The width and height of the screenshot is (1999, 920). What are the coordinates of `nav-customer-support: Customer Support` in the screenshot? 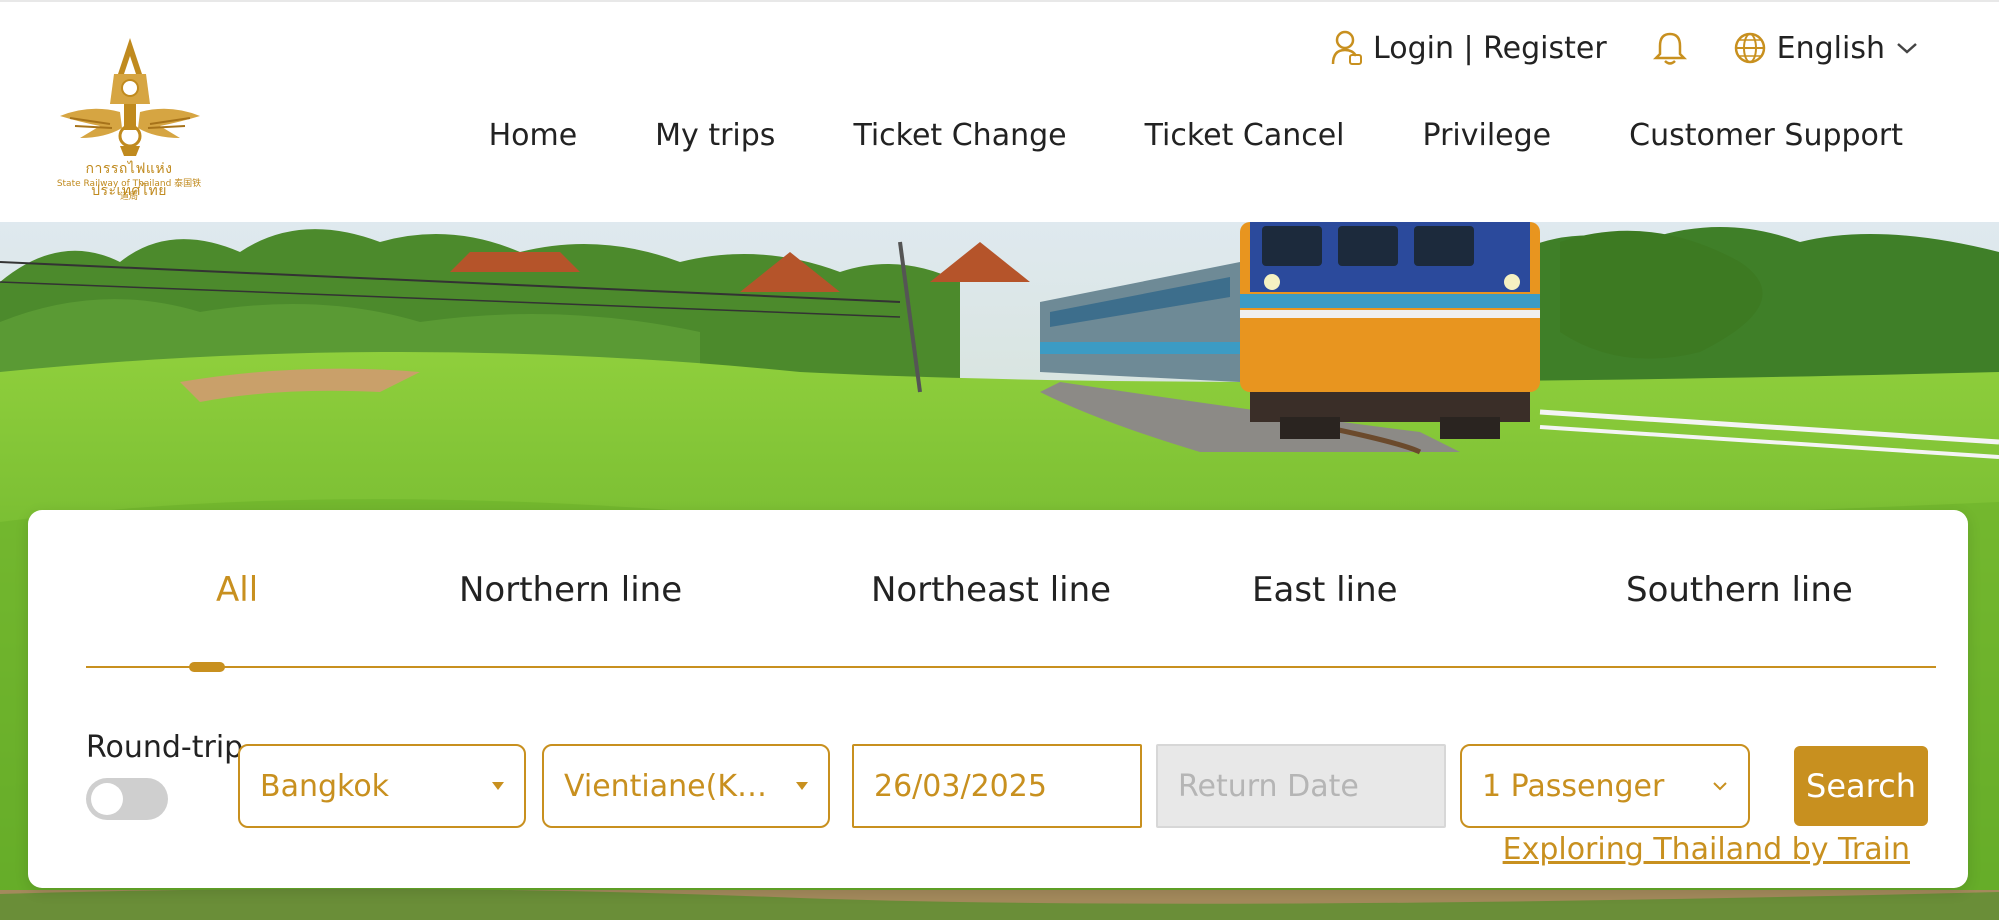 It's located at (1766, 135).